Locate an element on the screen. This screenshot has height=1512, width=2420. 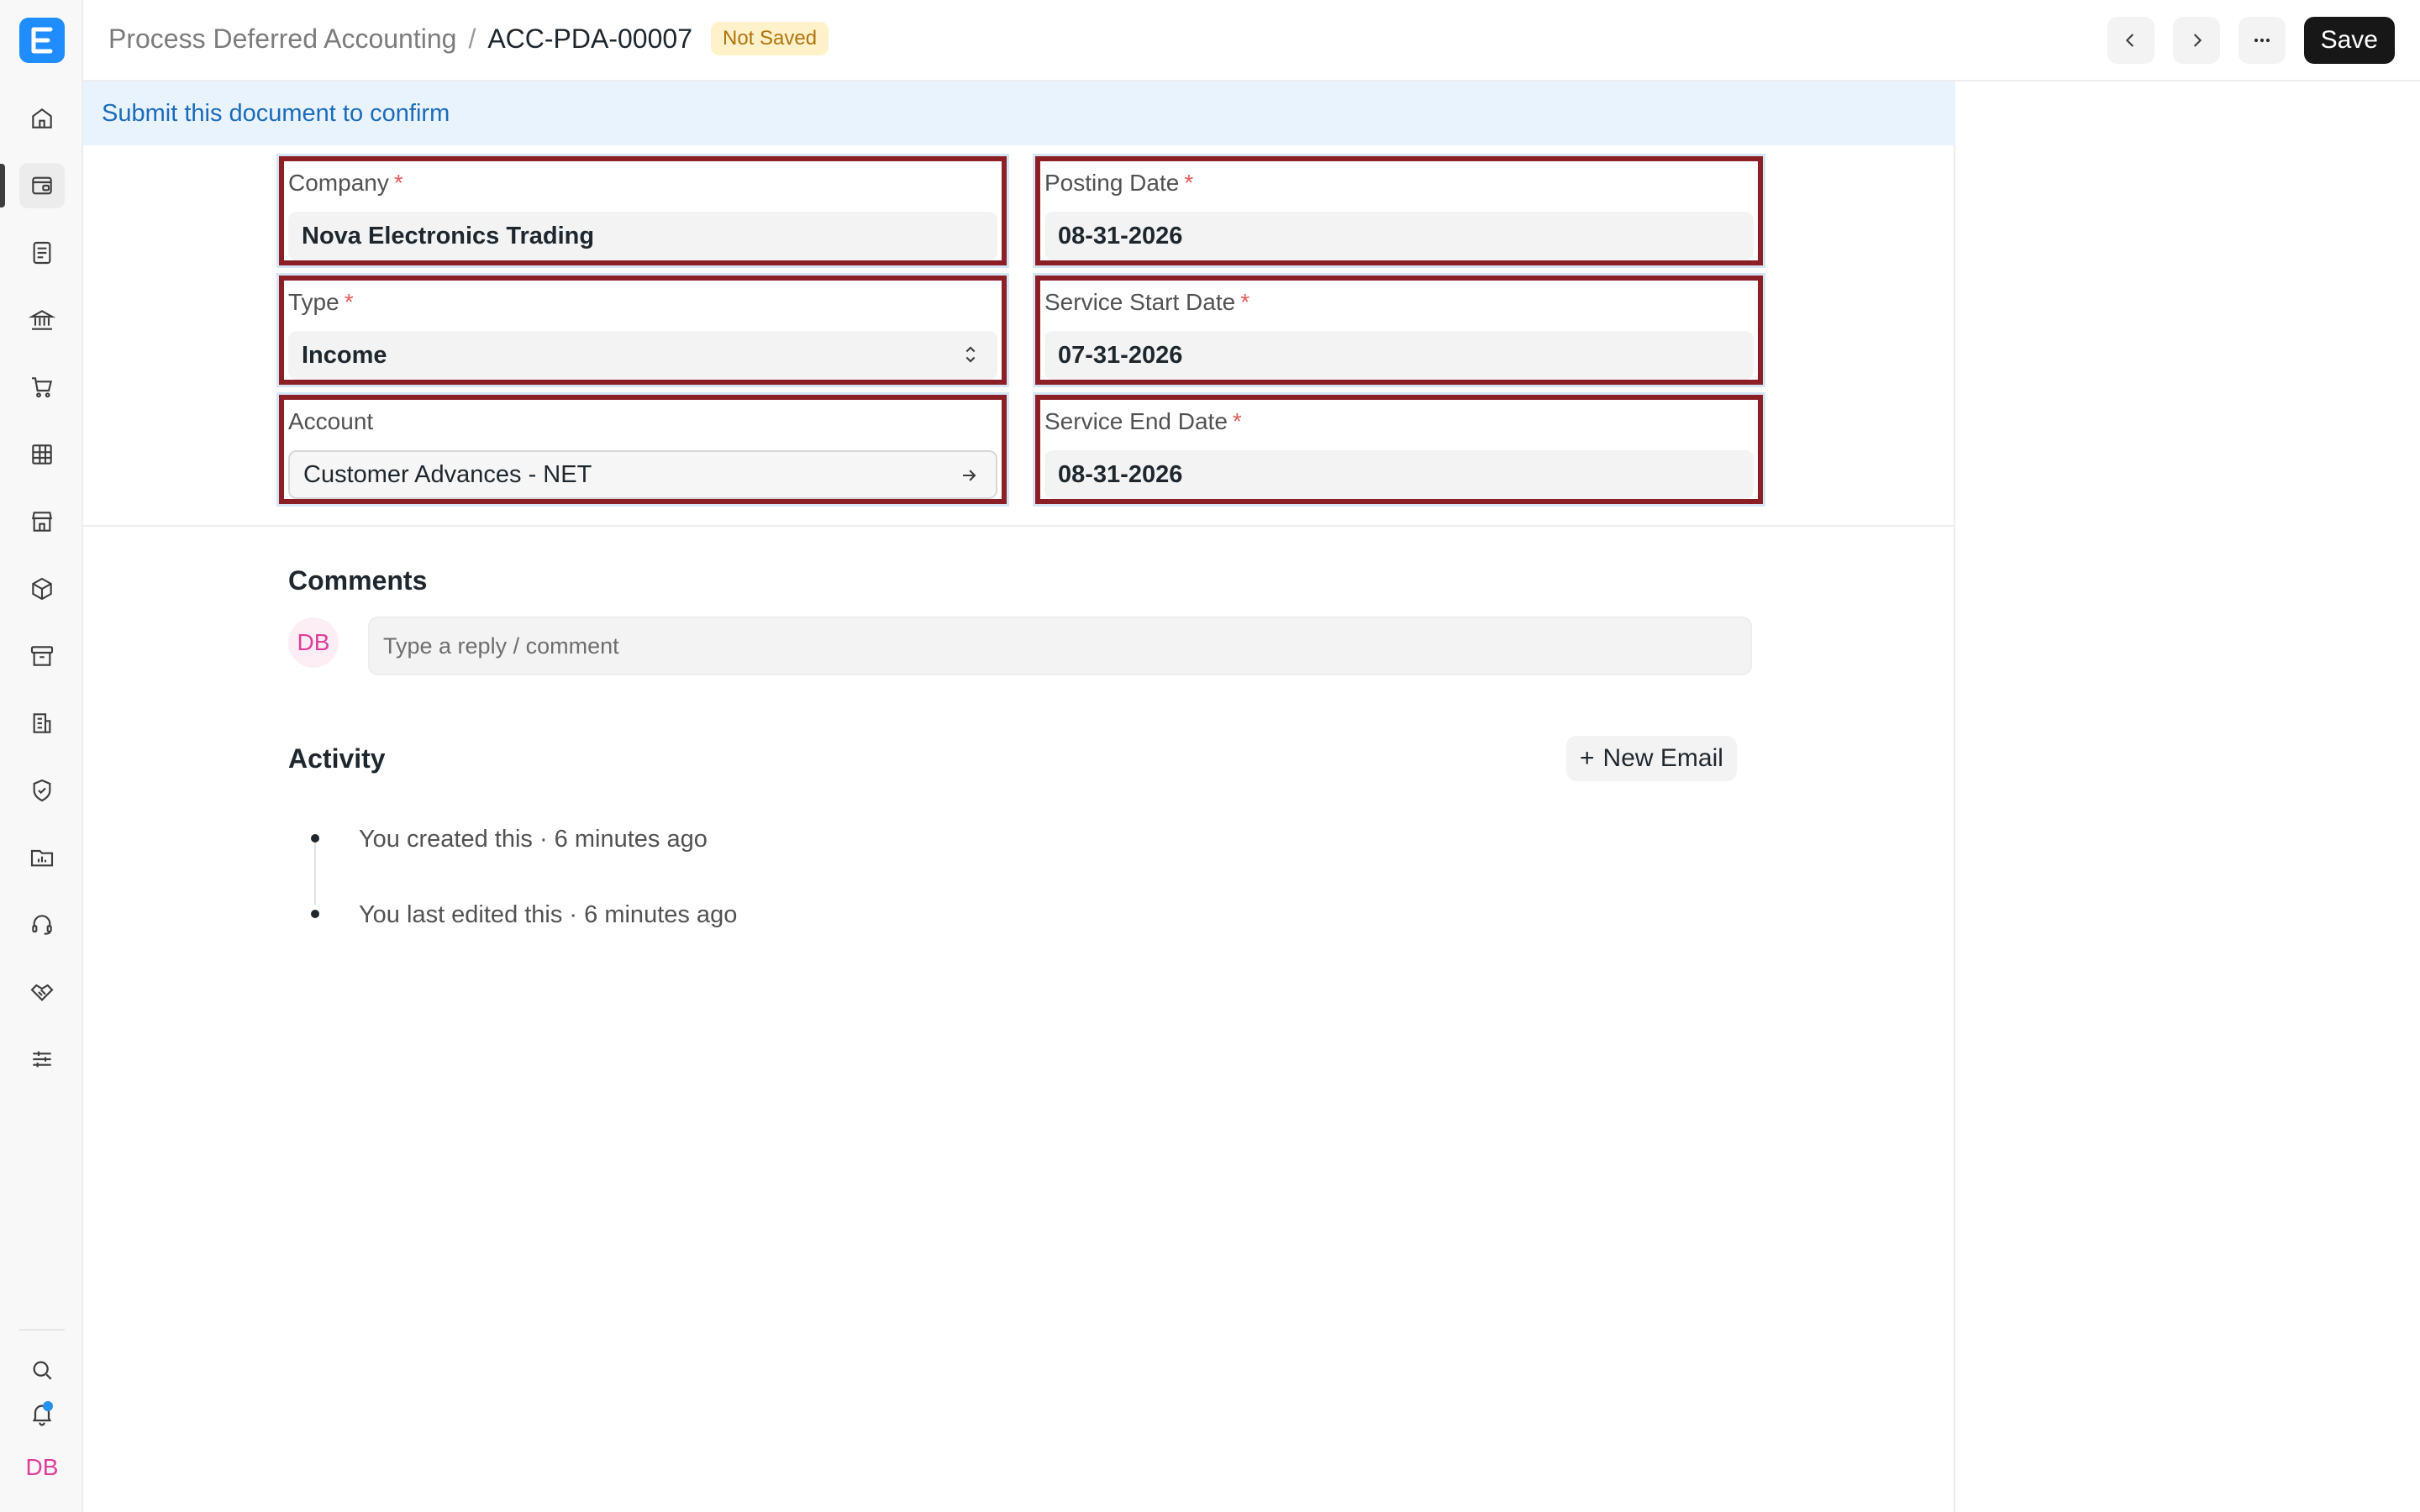
top-actions: Save is located at coordinates (2251, 40).